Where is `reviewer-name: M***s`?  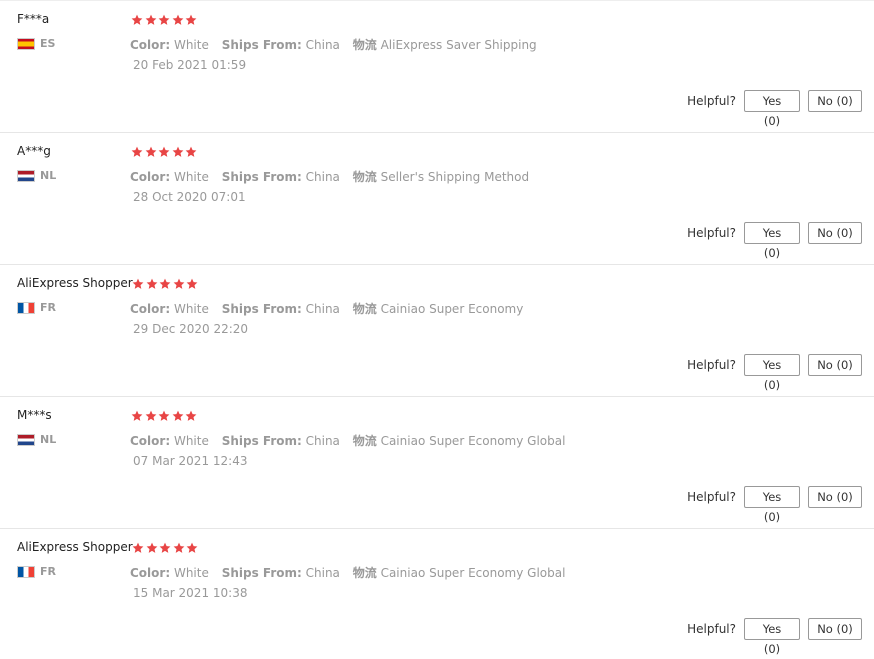 reviewer-name: M***s is located at coordinates (34, 415).